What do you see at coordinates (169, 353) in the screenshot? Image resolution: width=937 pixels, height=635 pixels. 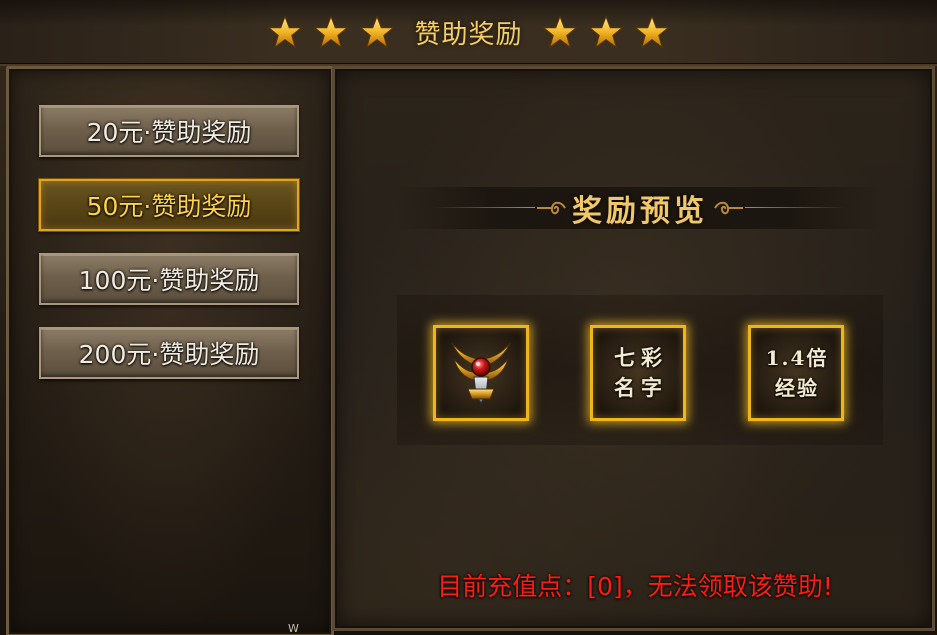 I see `tier-button-200: 200元·赞助奖励` at bounding box center [169, 353].